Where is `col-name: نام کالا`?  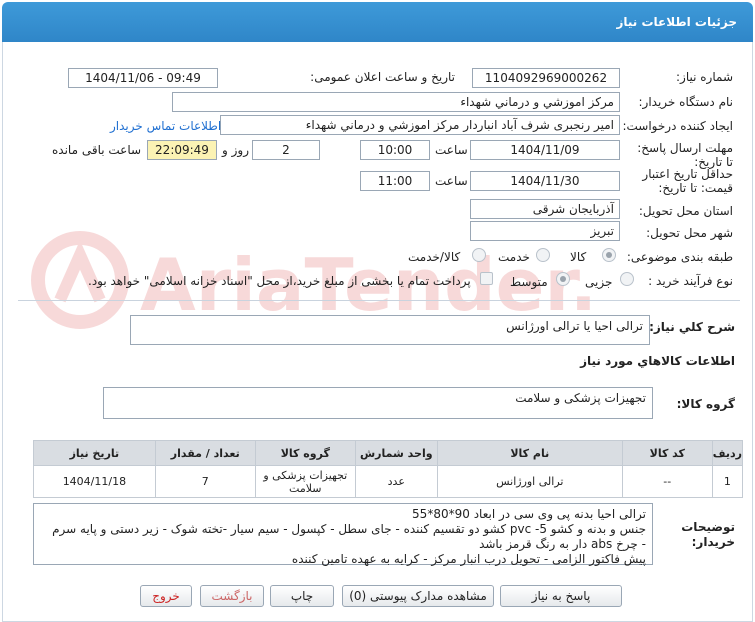 col-name: نام کالا is located at coordinates (529, 453).